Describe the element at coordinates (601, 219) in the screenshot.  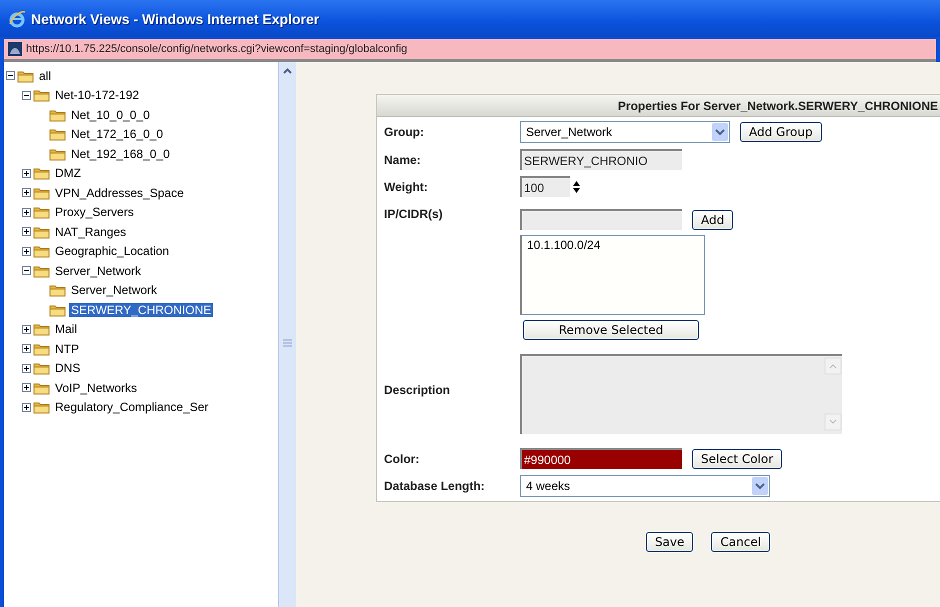
I see `ip-cidr-field` at that location.